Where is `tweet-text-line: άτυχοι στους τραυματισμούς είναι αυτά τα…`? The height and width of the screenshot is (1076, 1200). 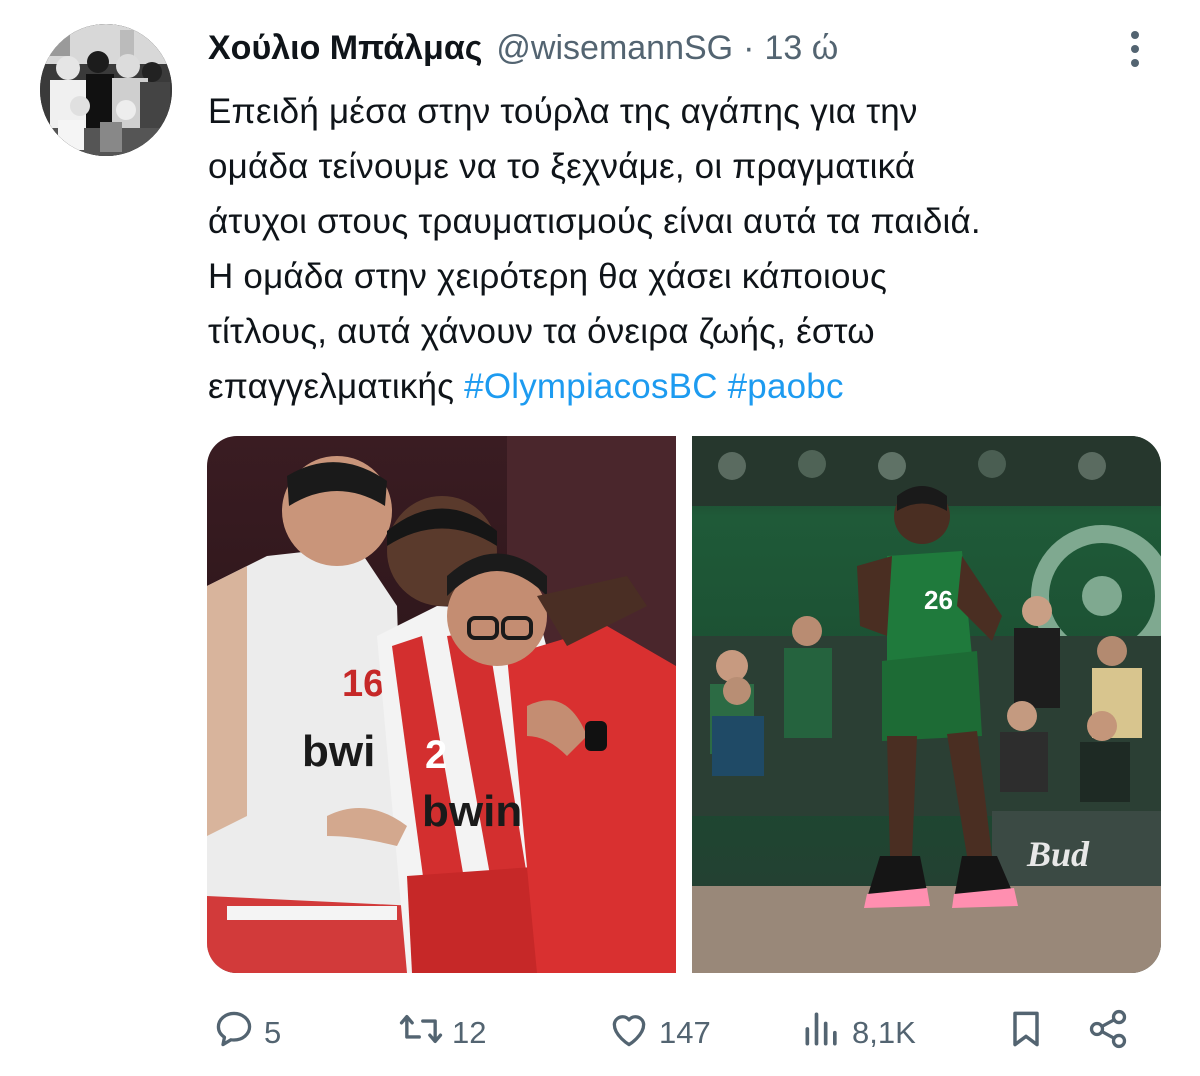
tweet-text-line: άτυχοι στους τραυματισμούς είναι αυτά τα… is located at coordinates (594, 221).